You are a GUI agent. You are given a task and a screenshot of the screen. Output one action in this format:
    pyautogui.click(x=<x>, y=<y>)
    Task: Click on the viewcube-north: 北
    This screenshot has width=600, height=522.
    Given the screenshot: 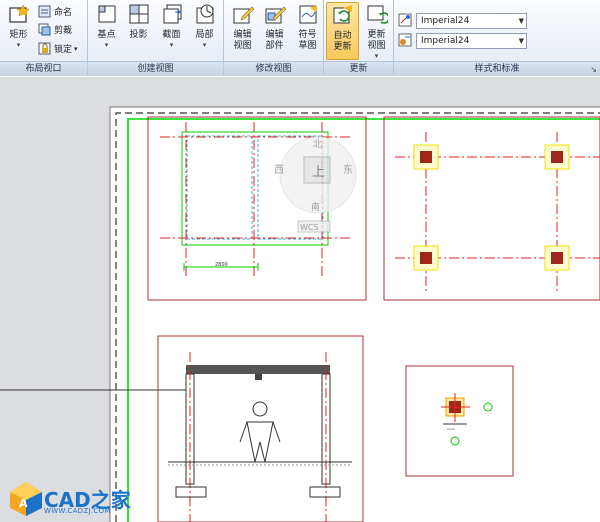 What is the action you would take?
    pyautogui.click(x=317, y=144)
    